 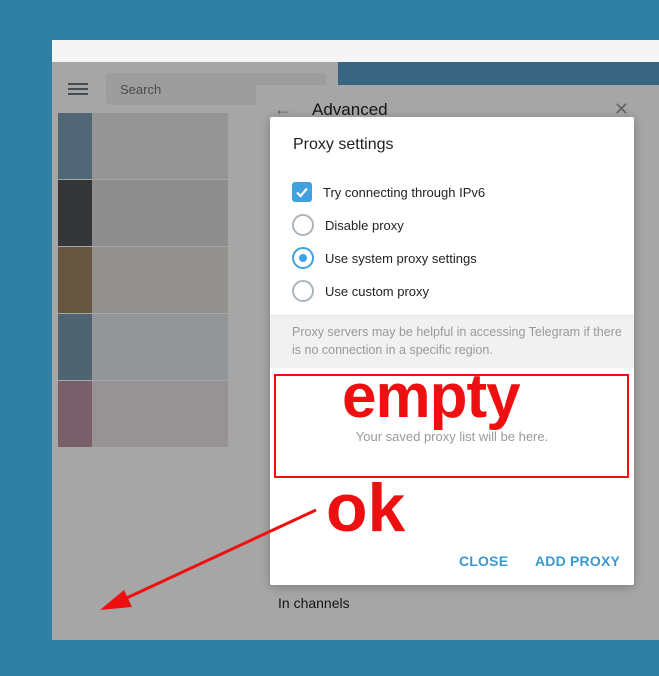 I want to click on custom-proxy-label: Use custom proxy, so click(x=377, y=291).